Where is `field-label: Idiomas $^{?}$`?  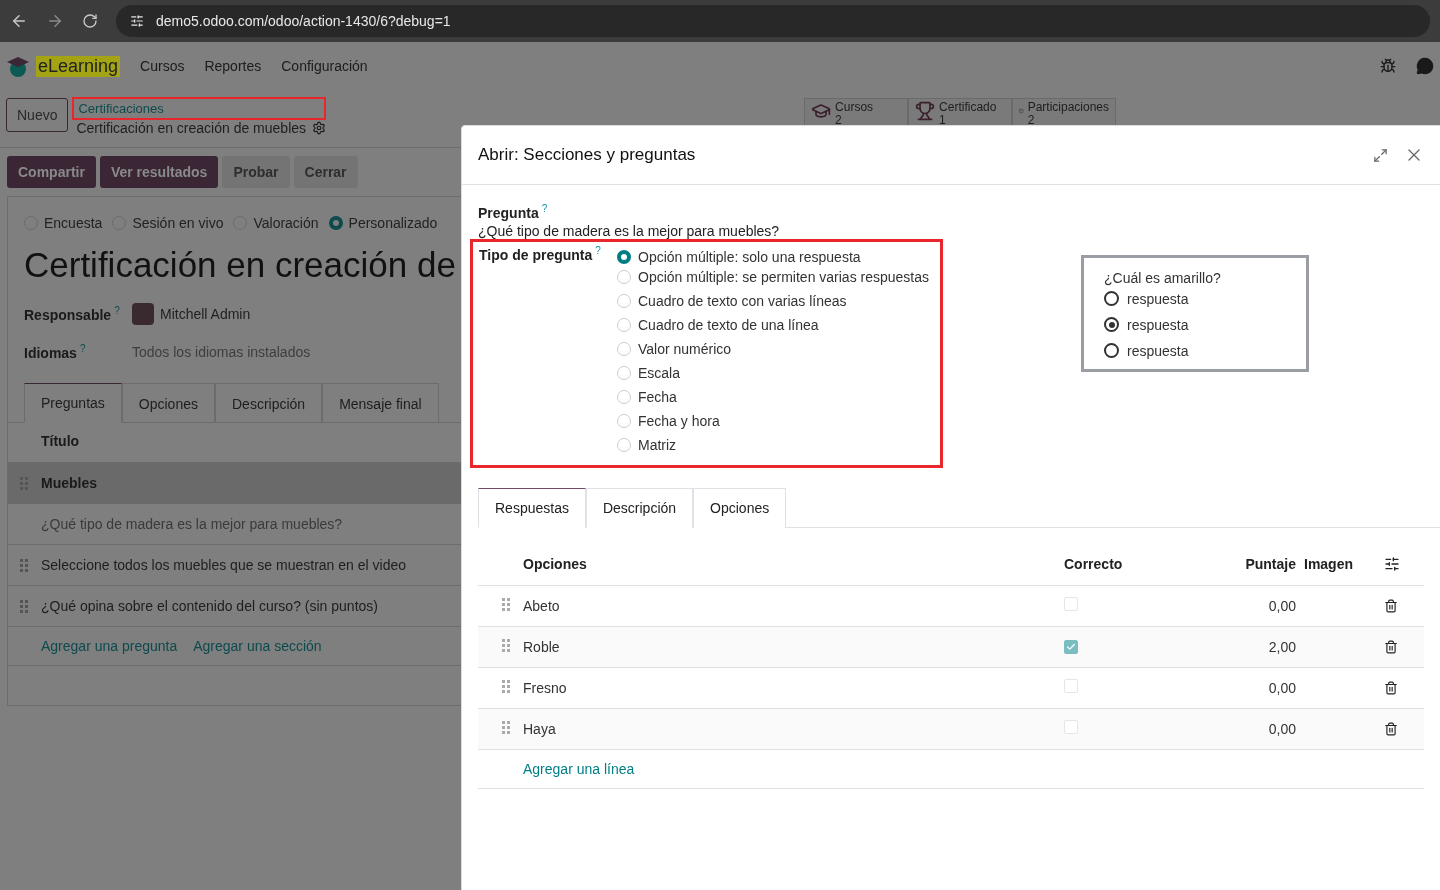 field-label: Idiomas $^{?}$ is located at coordinates (55, 352).